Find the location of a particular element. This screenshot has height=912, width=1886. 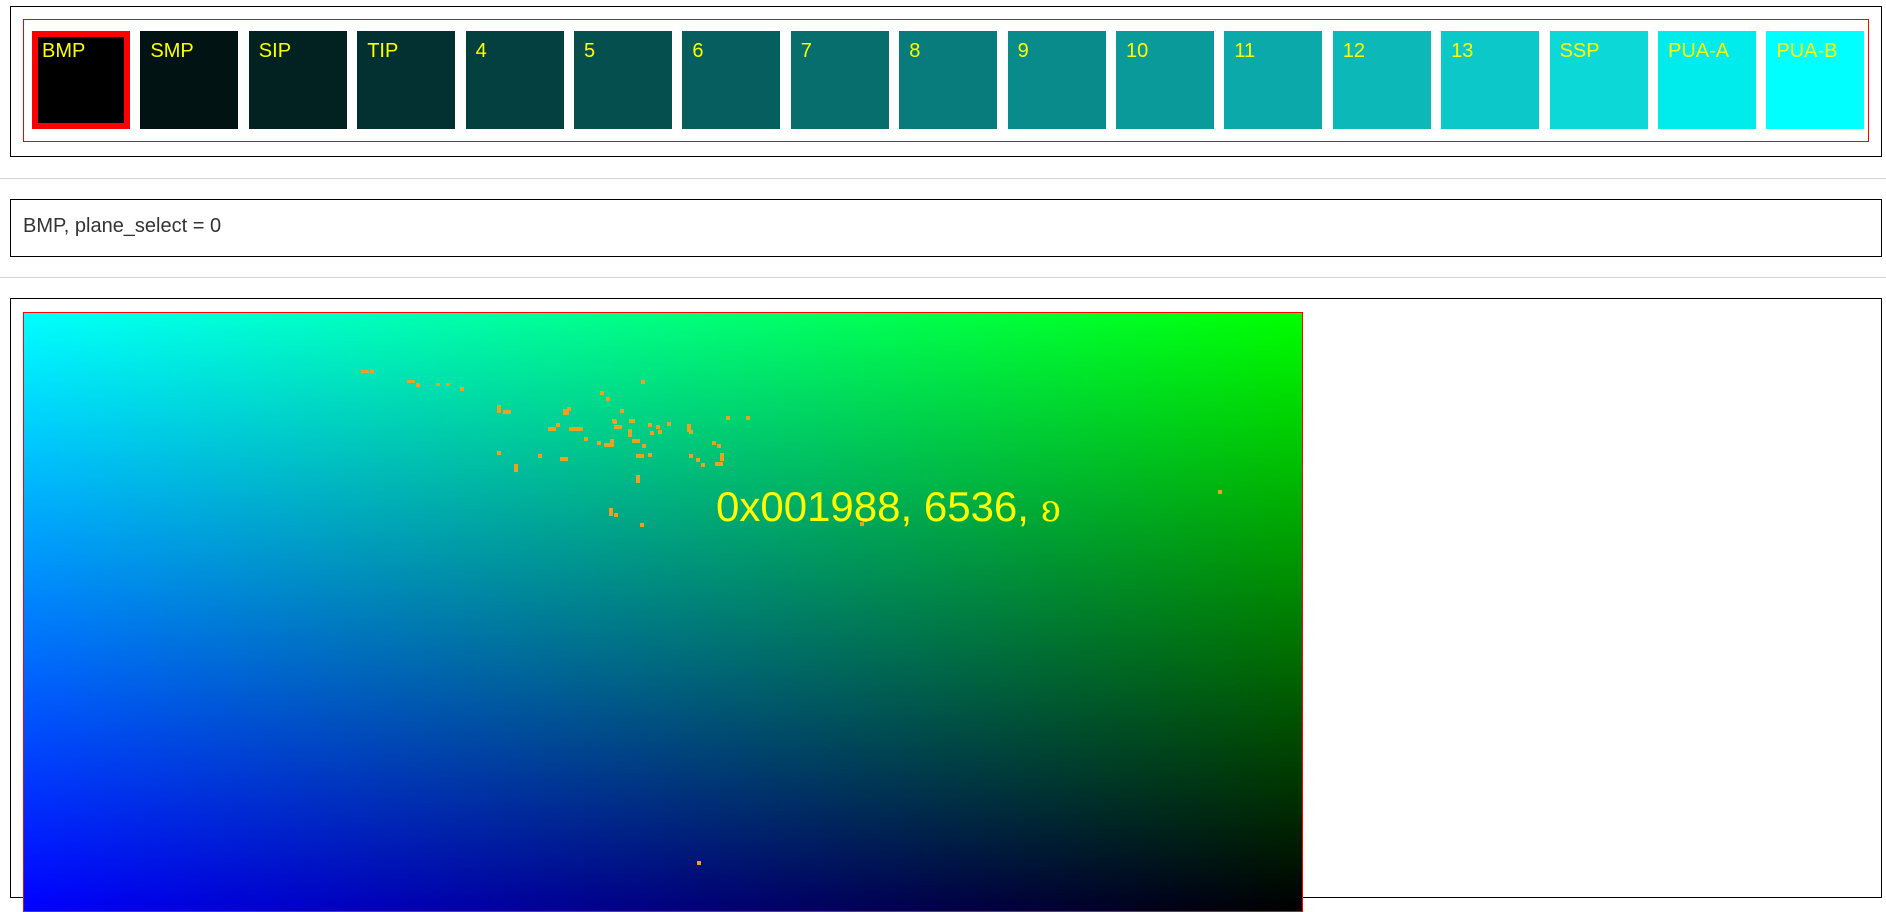

plane-tile-label: 6 is located at coordinates (698, 51).